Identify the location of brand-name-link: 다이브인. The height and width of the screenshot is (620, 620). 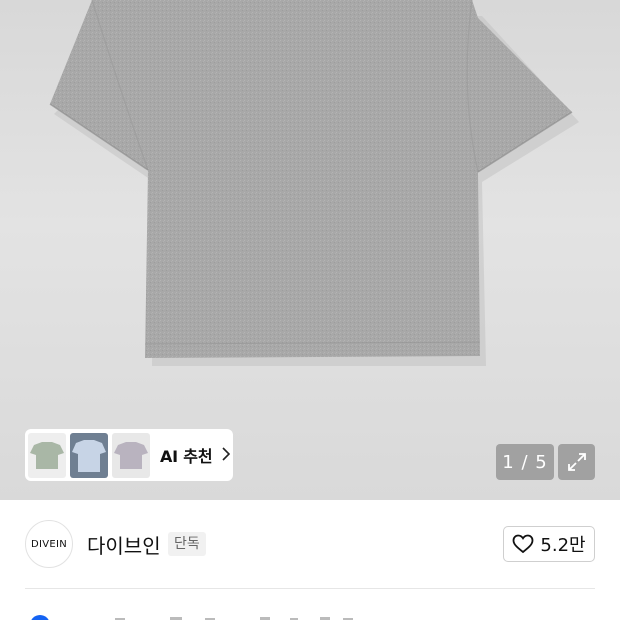
(124, 544).